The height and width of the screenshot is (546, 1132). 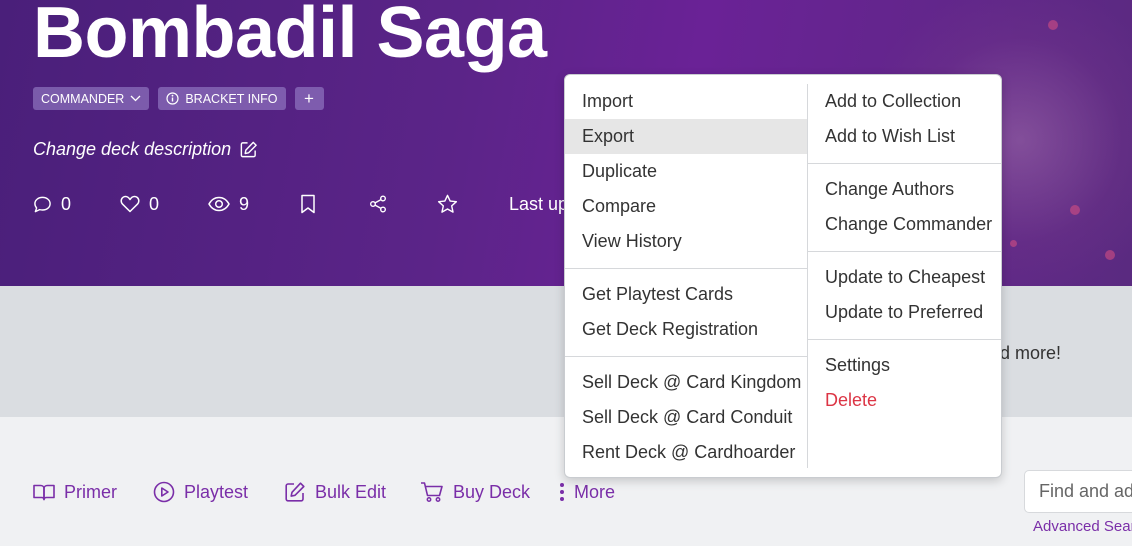 What do you see at coordinates (904, 136) in the screenshot?
I see `menu-item-add-to-wish-list: Add to Wish List` at bounding box center [904, 136].